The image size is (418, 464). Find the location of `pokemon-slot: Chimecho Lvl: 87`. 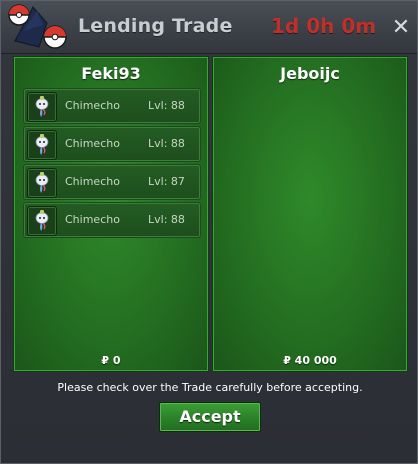

pokemon-slot: Chimecho Lvl: 87 is located at coordinates (112, 182).